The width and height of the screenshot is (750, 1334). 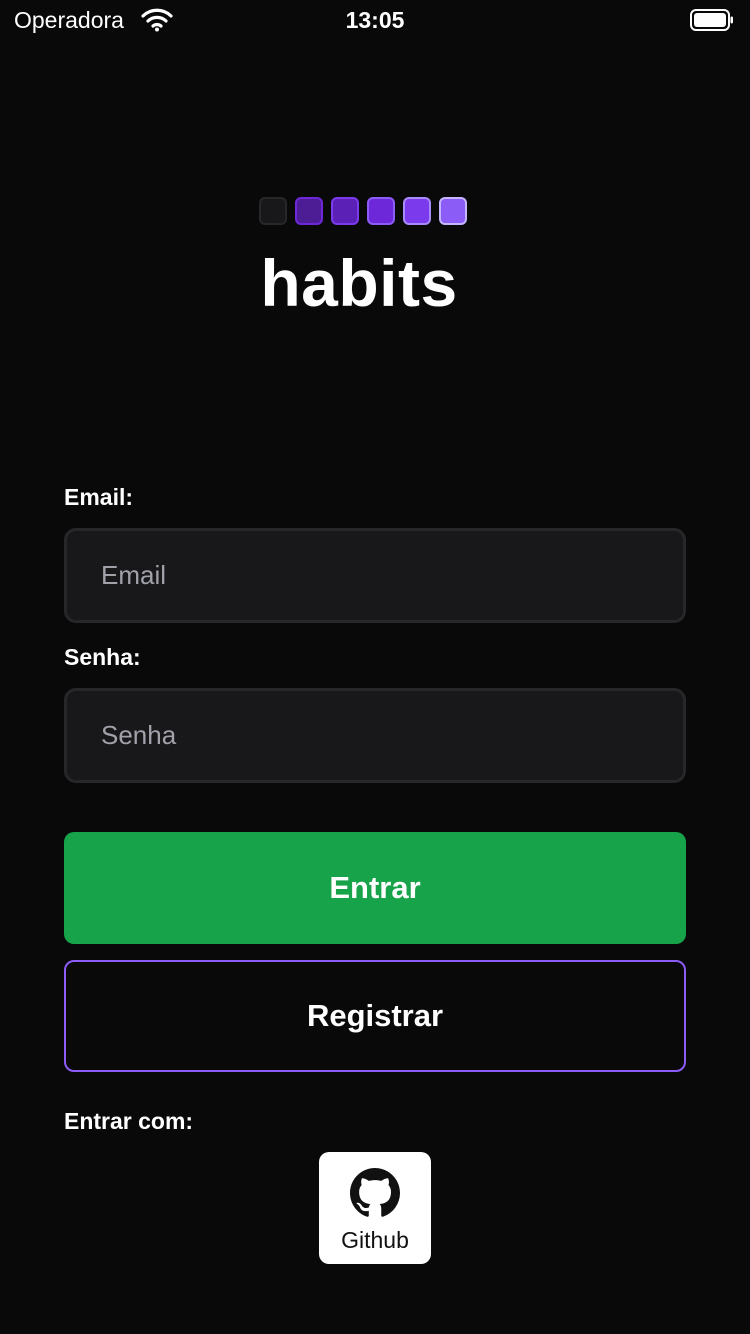 What do you see at coordinates (375, 1192) in the screenshot?
I see `github-icon` at bounding box center [375, 1192].